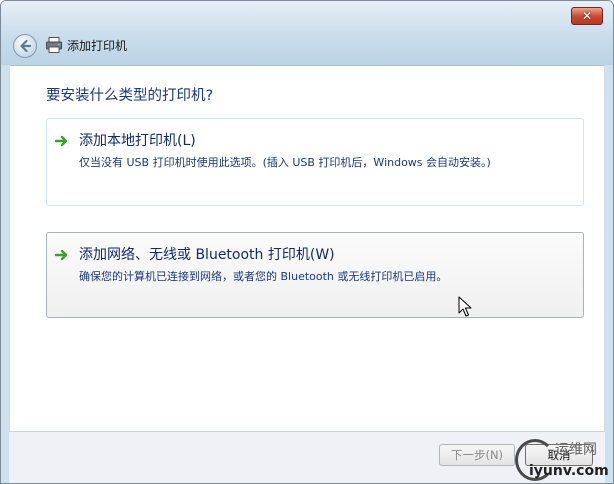 The height and width of the screenshot is (484, 614). I want to click on window-title: 添加打印机, so click(97, 46).